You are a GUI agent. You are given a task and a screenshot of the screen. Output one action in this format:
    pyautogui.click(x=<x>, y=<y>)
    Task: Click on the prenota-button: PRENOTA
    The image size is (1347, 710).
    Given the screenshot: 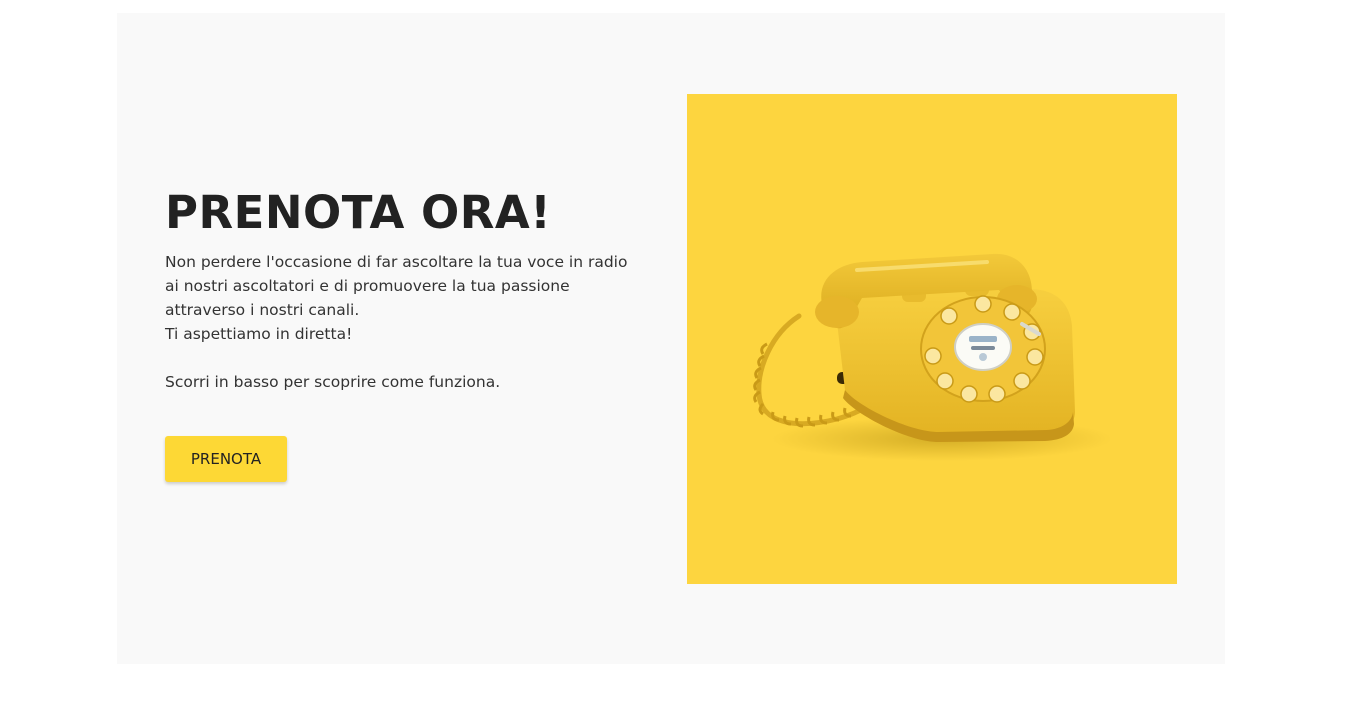 What is the action you would take?
    pyautogui.click(x=226, y=459)
    